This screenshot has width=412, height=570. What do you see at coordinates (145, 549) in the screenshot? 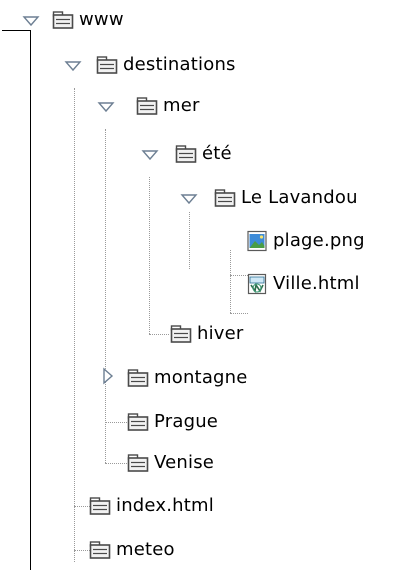
I see `tree-item-label: meteo` at bounding box center [145, 549].